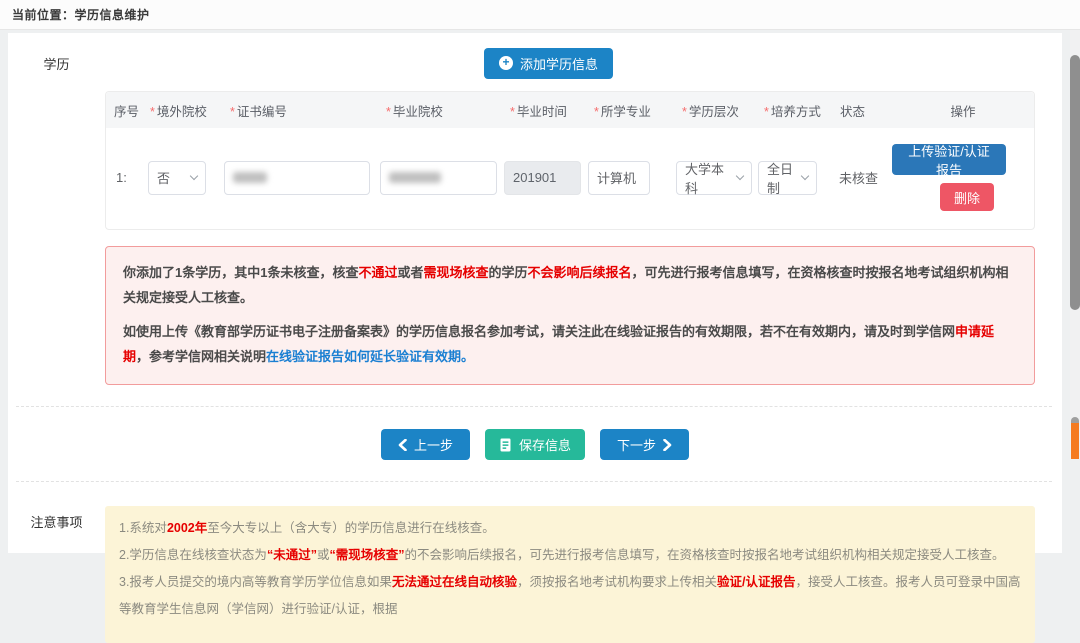  I want to click on col-header-grad-time: *毕业时间, so click(546, 110).